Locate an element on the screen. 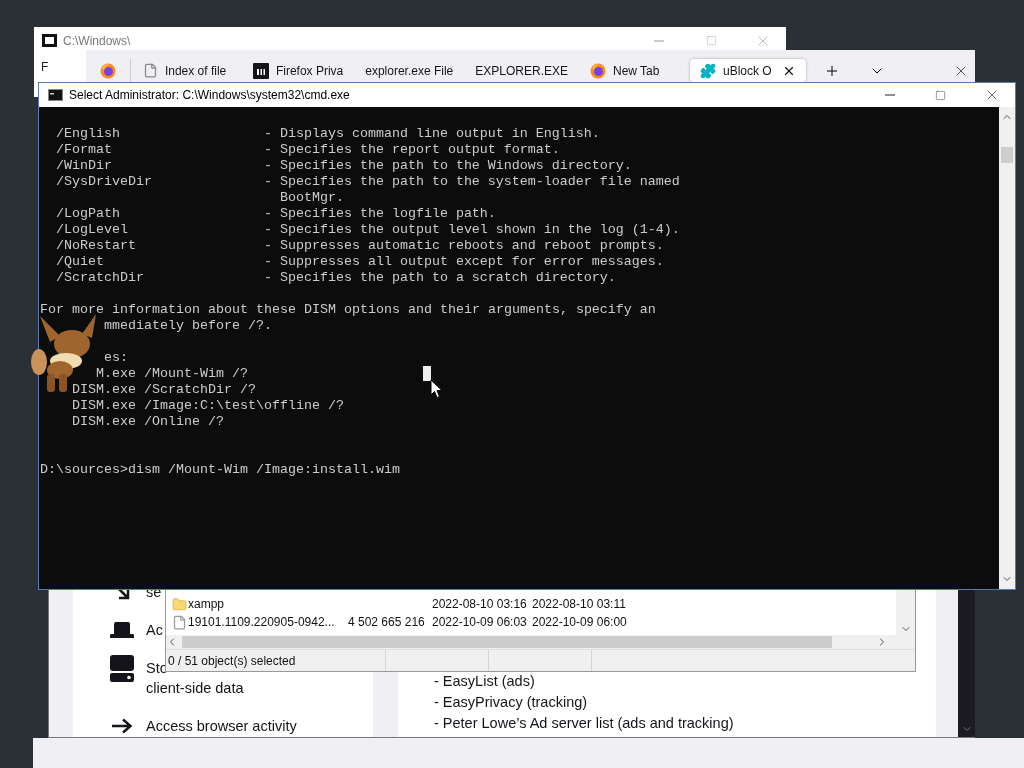 The image size is (1024, 768). page-icon is located at coordinates (150, 70).